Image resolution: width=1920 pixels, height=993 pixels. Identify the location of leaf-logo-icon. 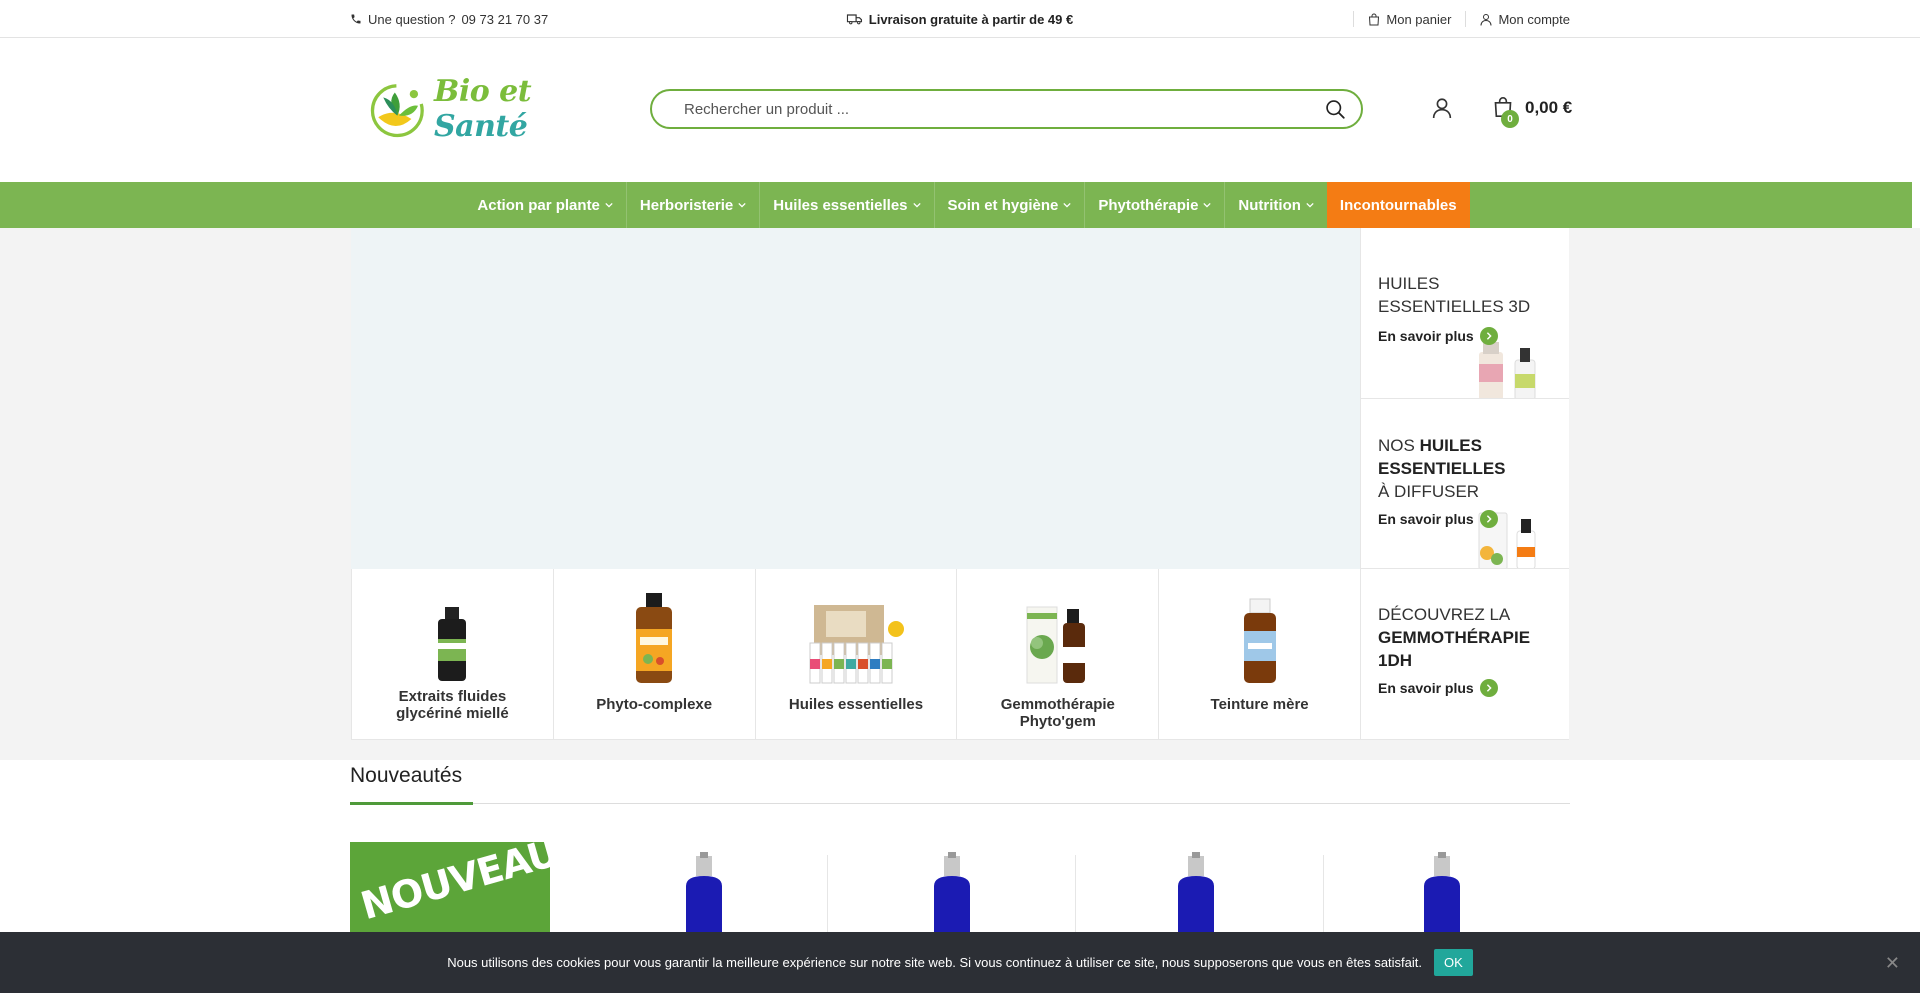
(397, 111).